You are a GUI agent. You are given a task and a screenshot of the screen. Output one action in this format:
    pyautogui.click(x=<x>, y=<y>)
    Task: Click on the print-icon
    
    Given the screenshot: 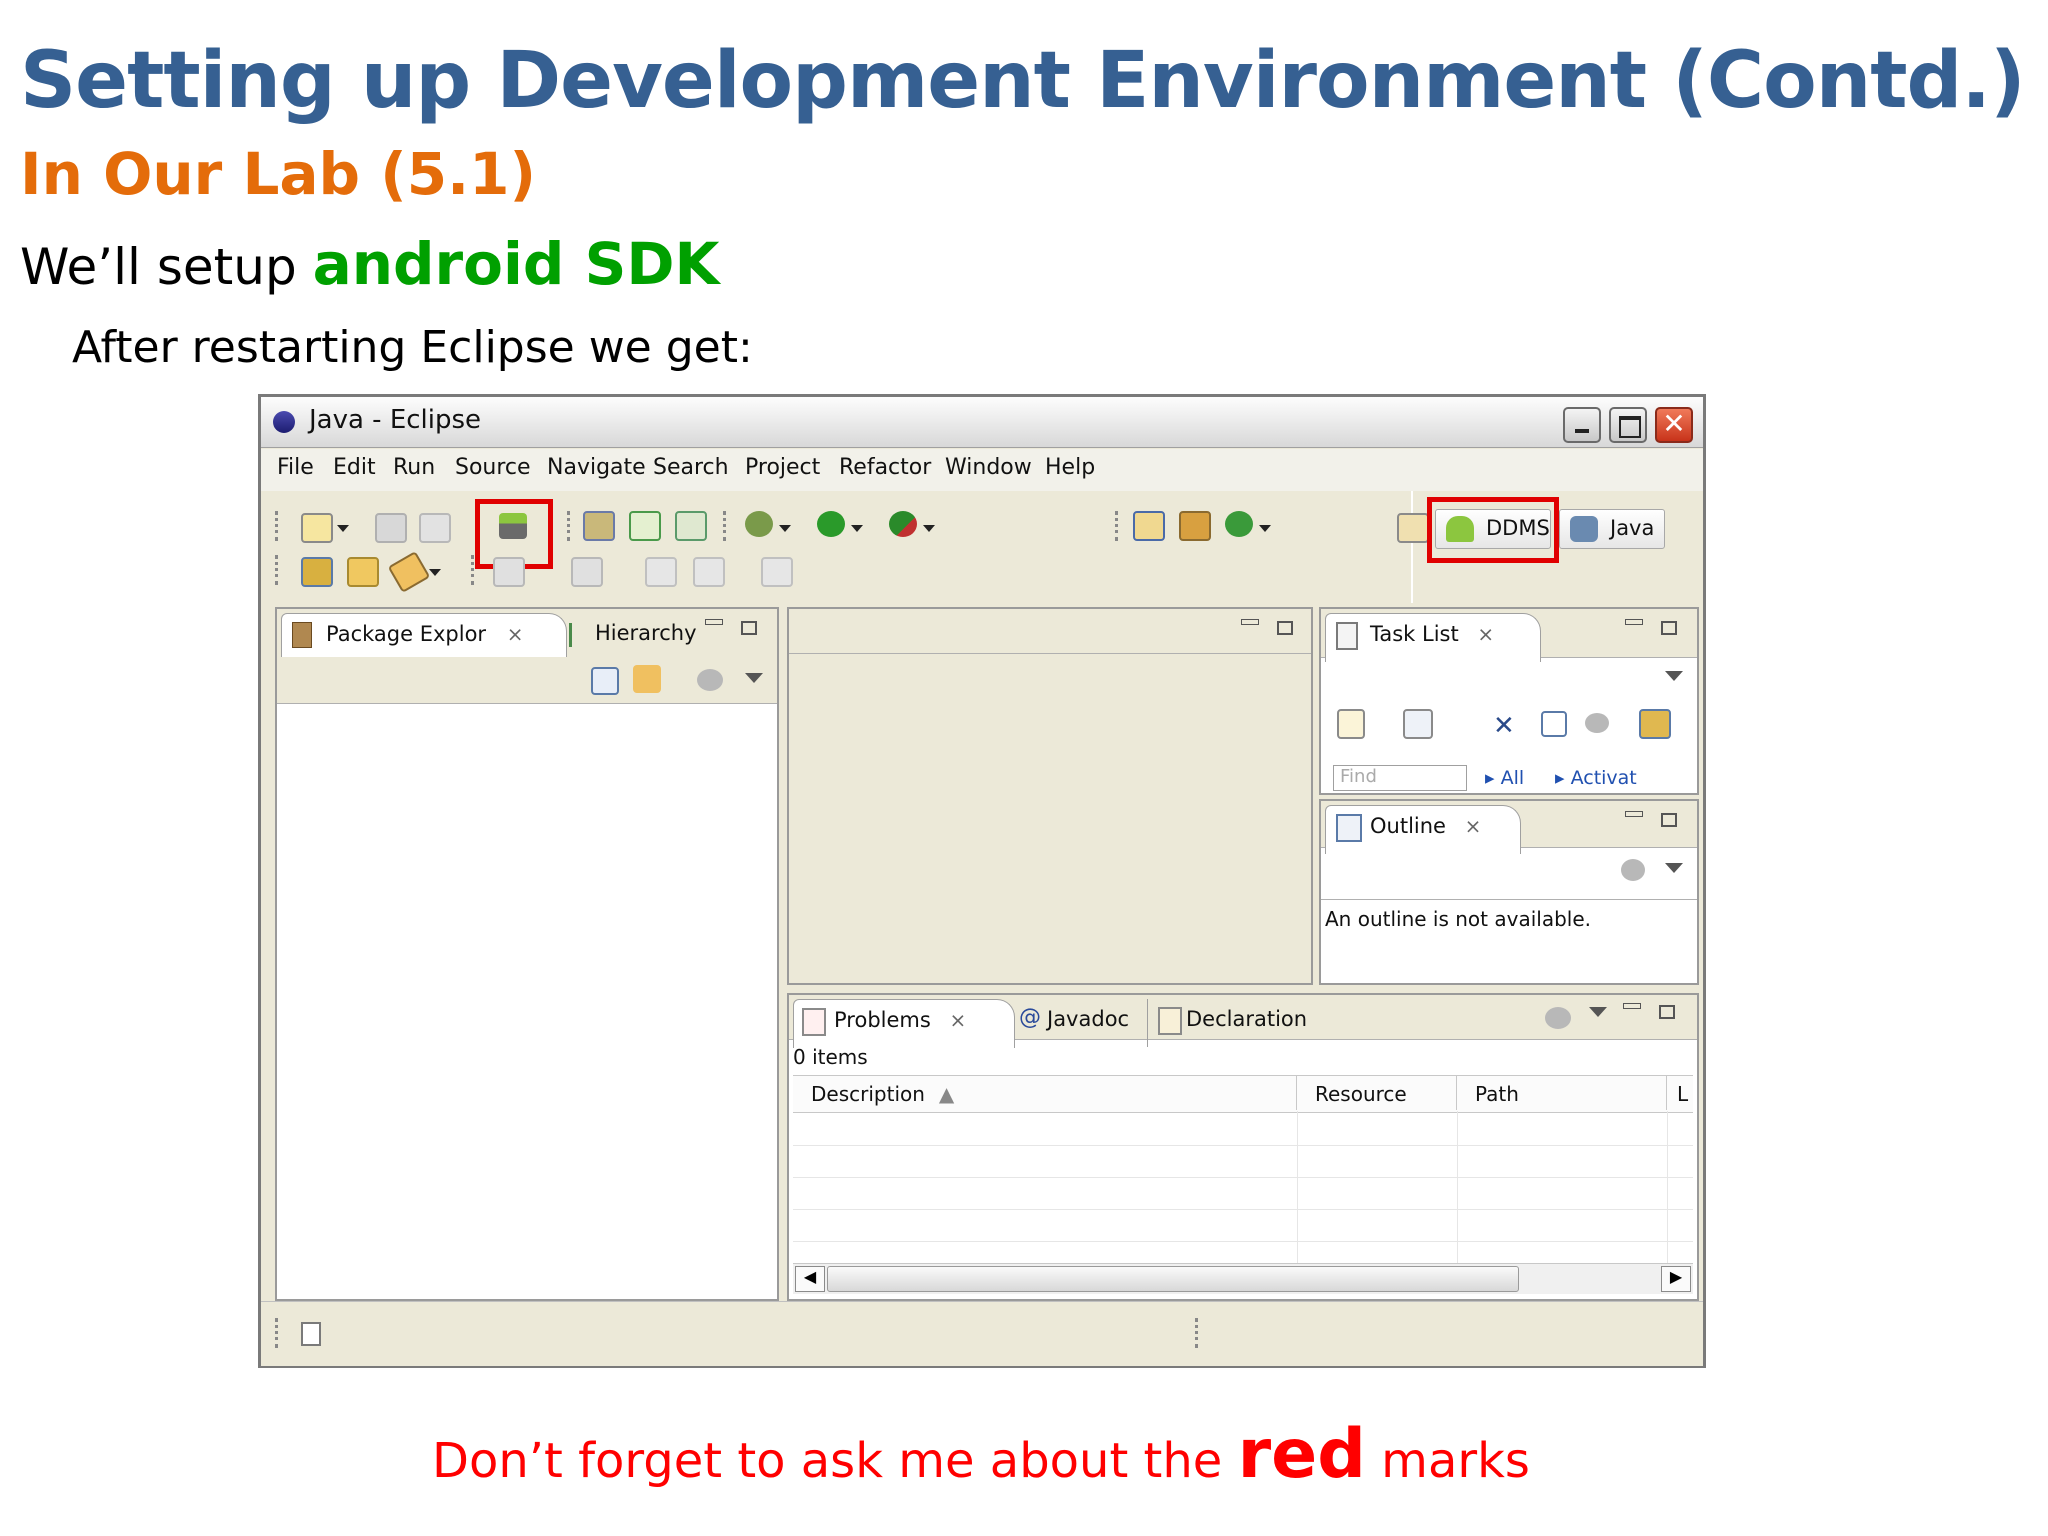 What is the action you would take?
    pyautogui.click(x=435, y=528)
    